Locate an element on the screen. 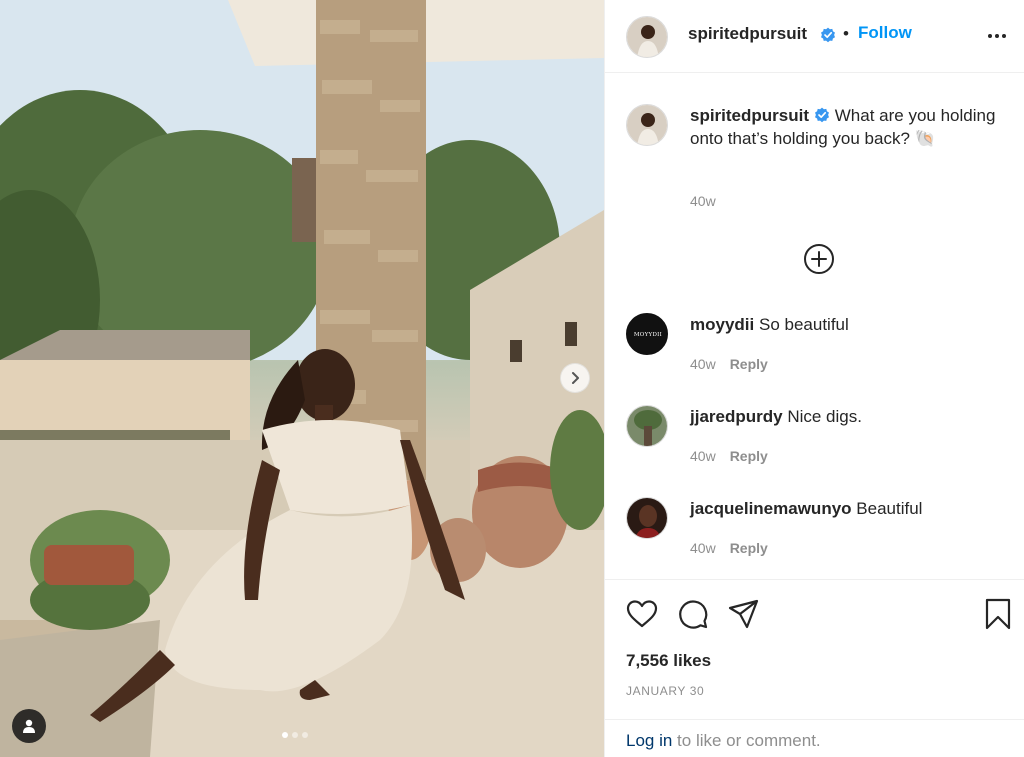 The height and width of the screenshot is (757, 1024). carousel-indicator is located at coordinates (295, 735).